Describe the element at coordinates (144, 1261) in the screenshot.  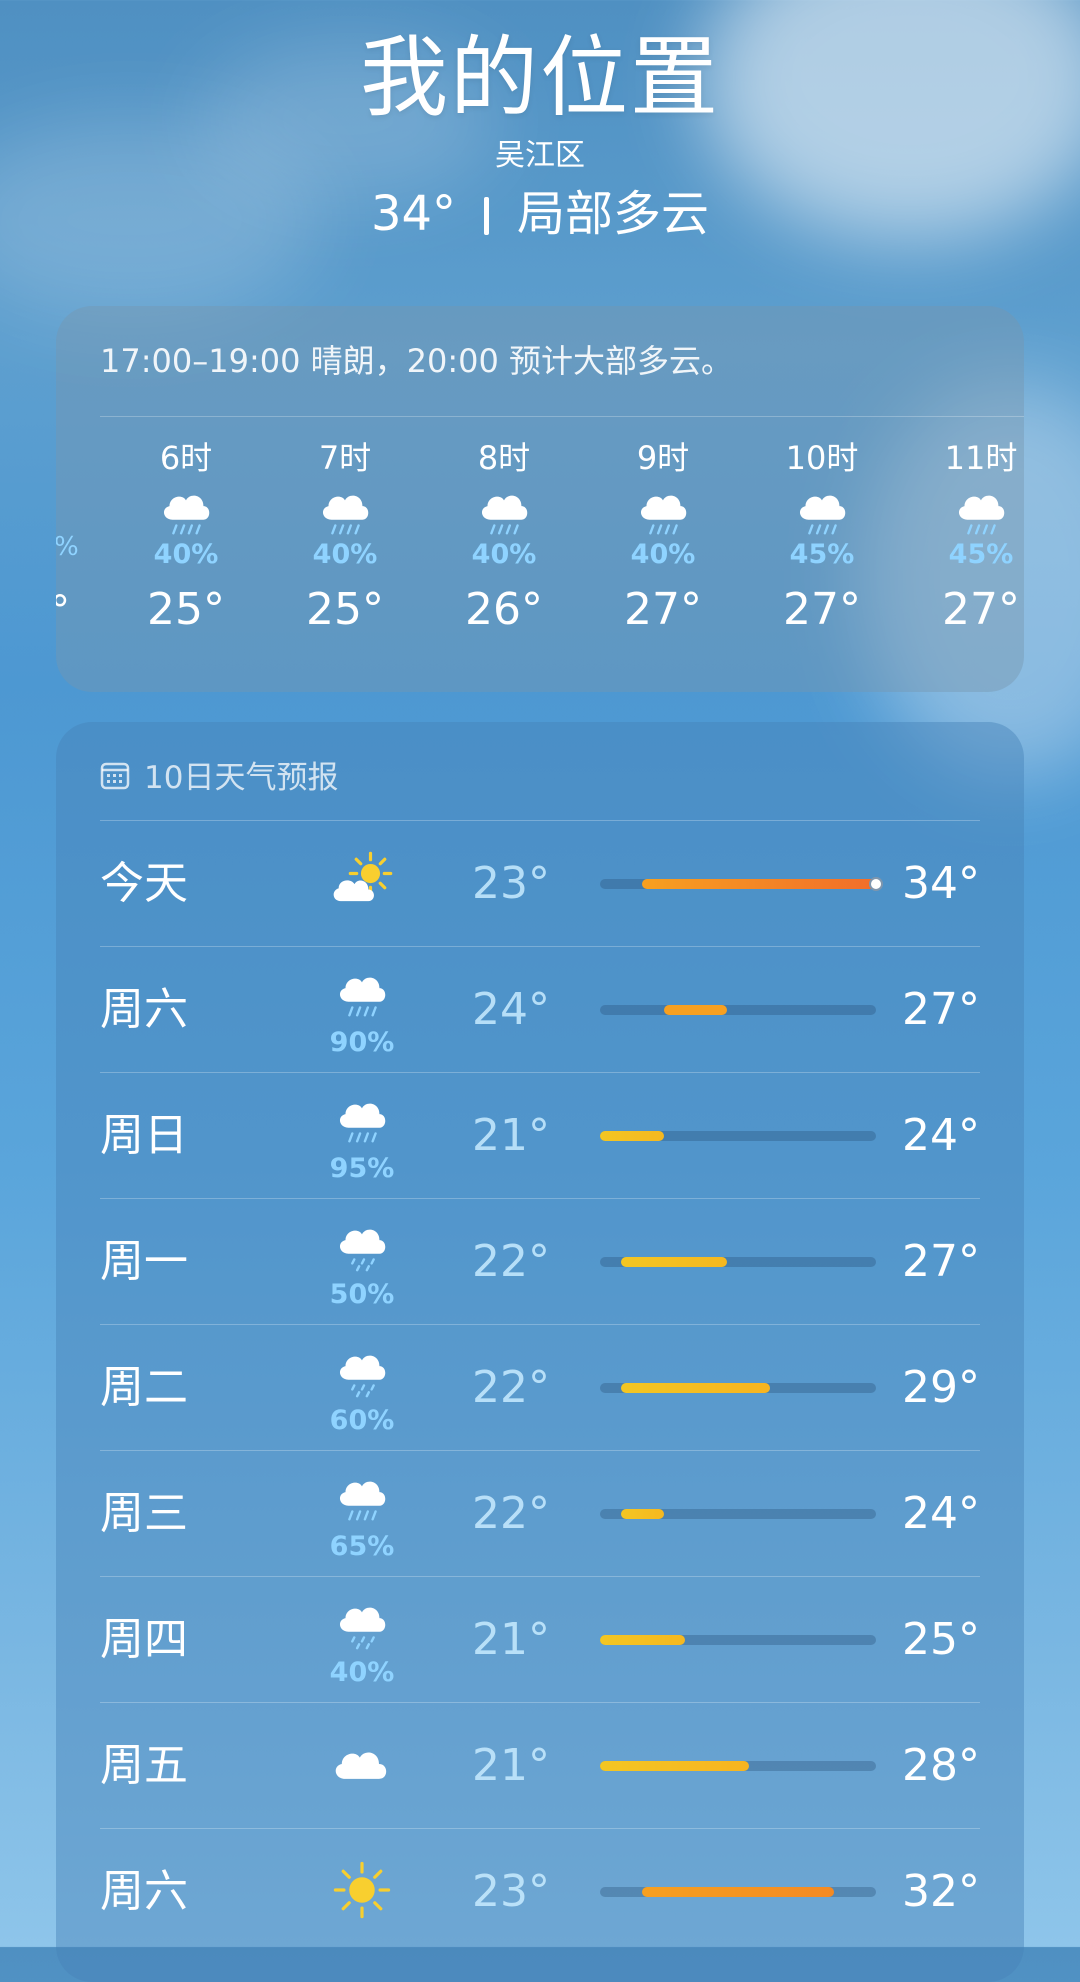
I see `day-label: 周一` at that location.